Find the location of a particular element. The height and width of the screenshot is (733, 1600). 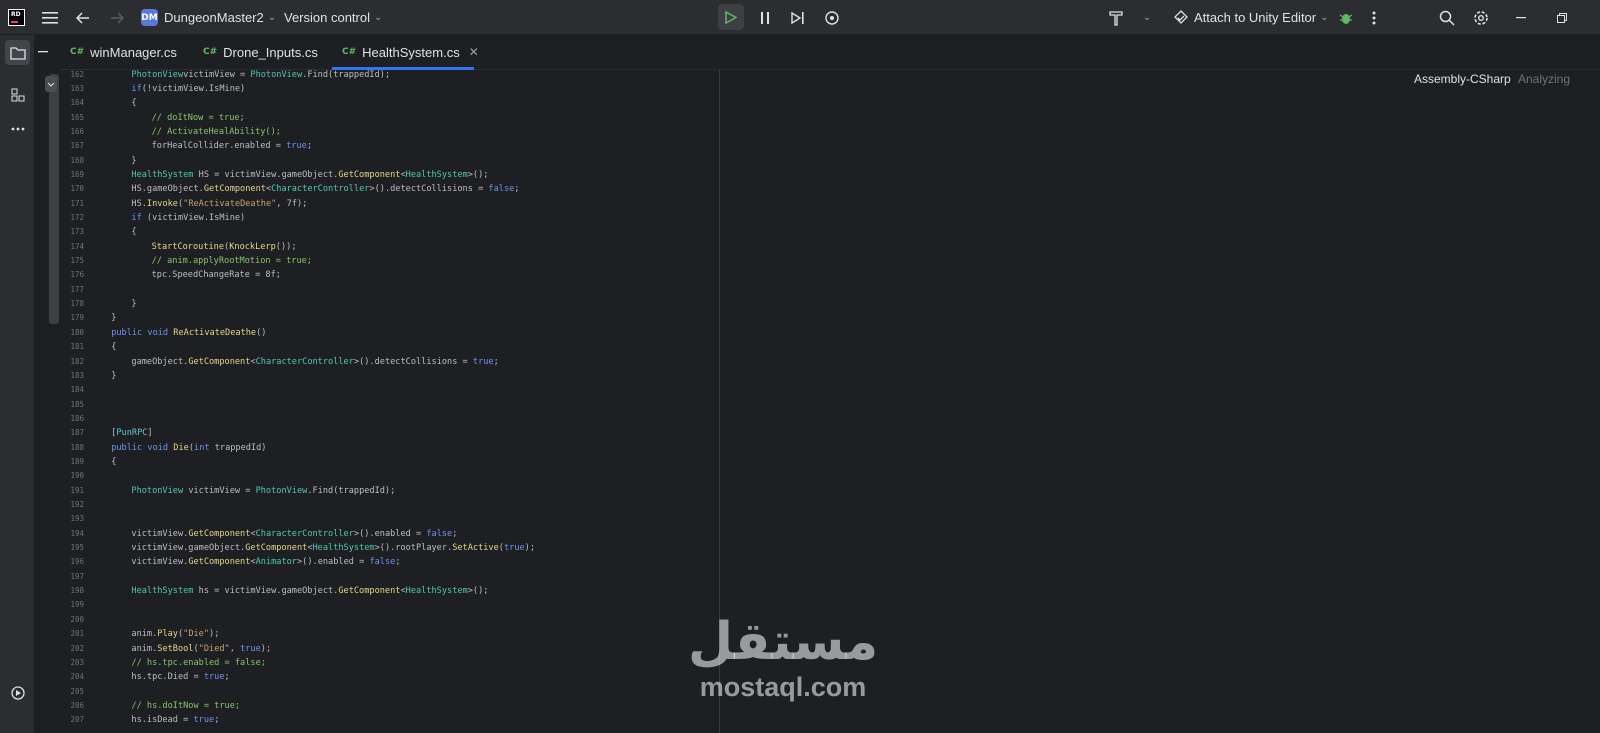

chevron-down-icon is located at coordinates (51, 84).